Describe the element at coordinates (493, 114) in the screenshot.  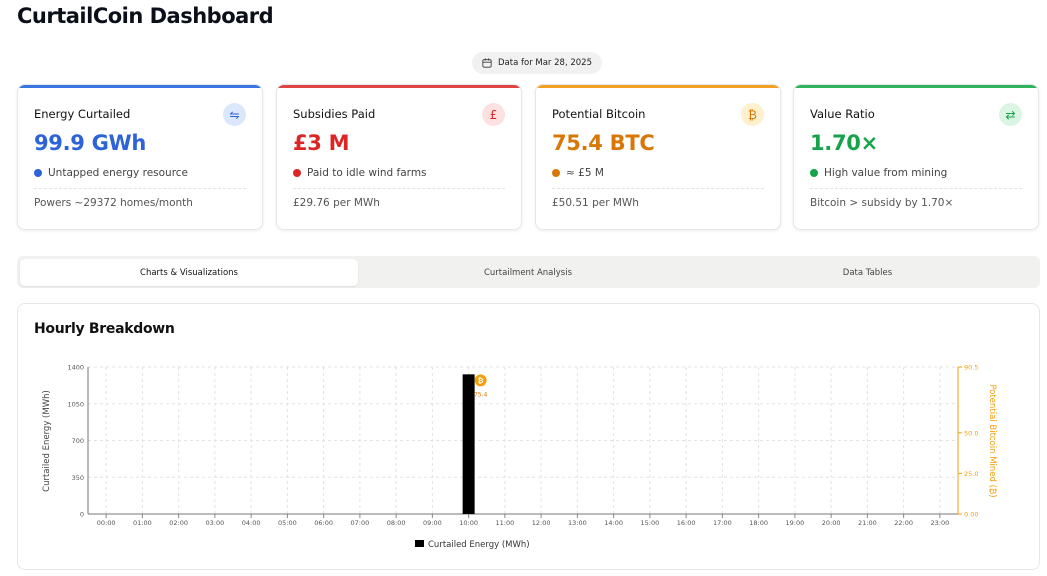
I see `pound-icon: £` at that location.